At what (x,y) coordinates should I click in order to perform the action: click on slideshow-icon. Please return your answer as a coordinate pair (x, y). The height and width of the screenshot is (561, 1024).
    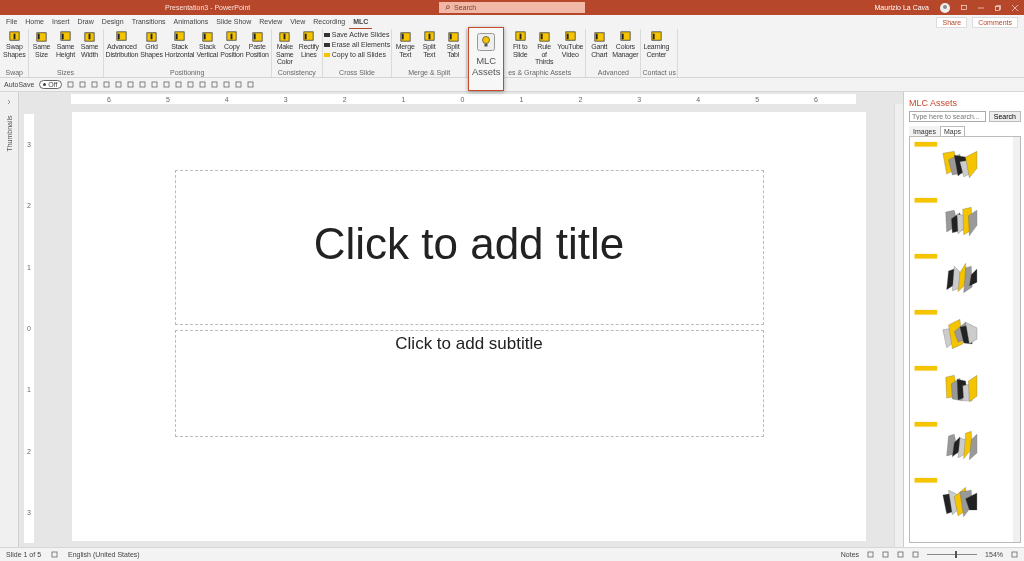
    Looking at the image, I should click on (916, 554).